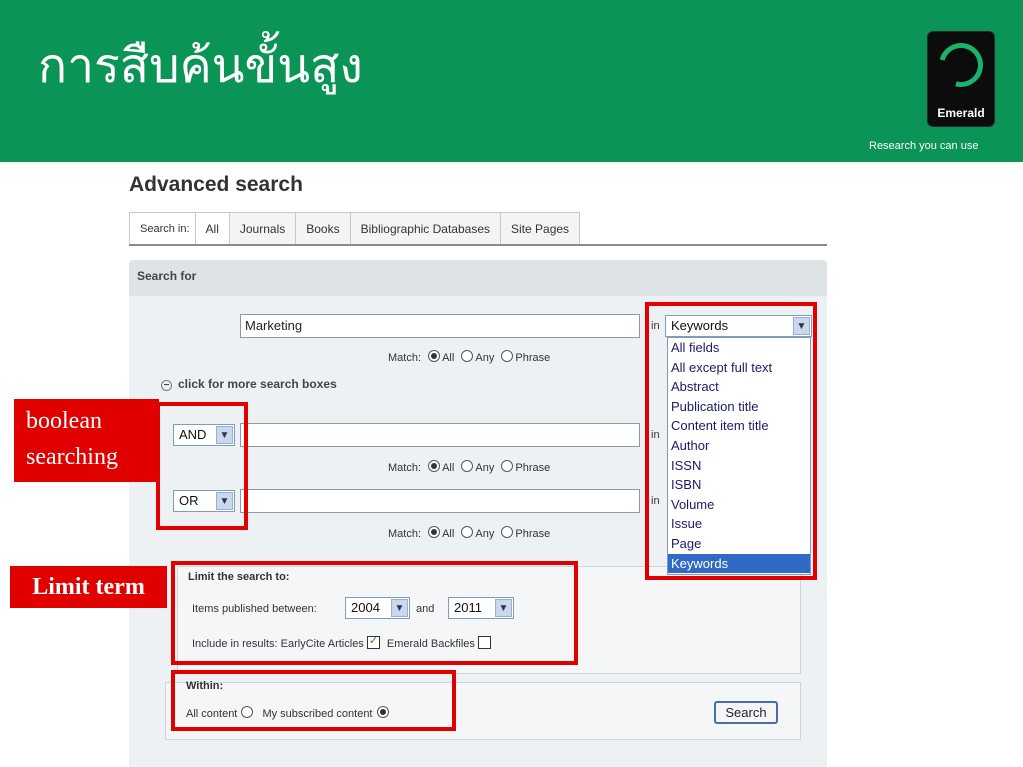  What do you see at coordinates (323, 228) in the screenshot?
I see `tab-books: Books` at bounding box center [323, 228].